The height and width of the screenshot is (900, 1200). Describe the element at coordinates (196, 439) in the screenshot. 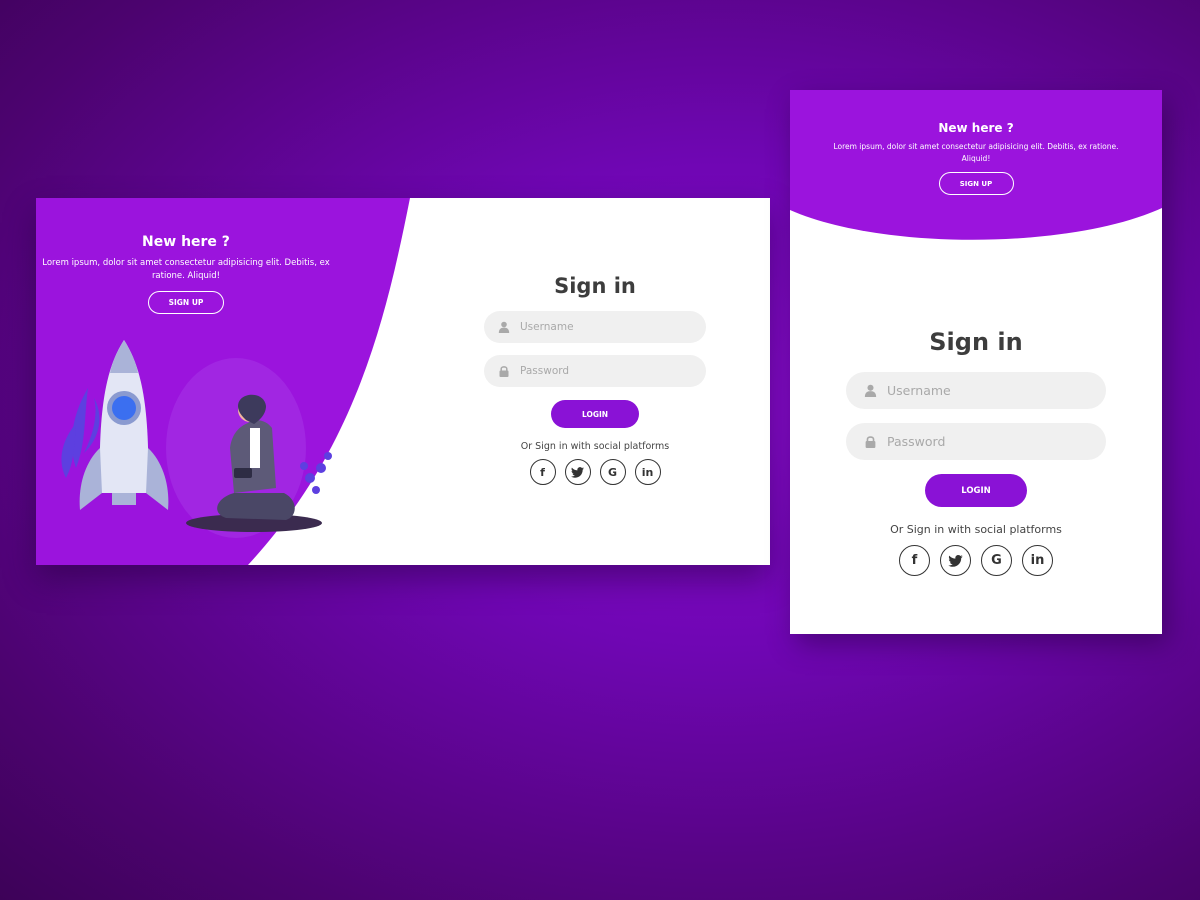

I see `rocket-illustration` at that location.